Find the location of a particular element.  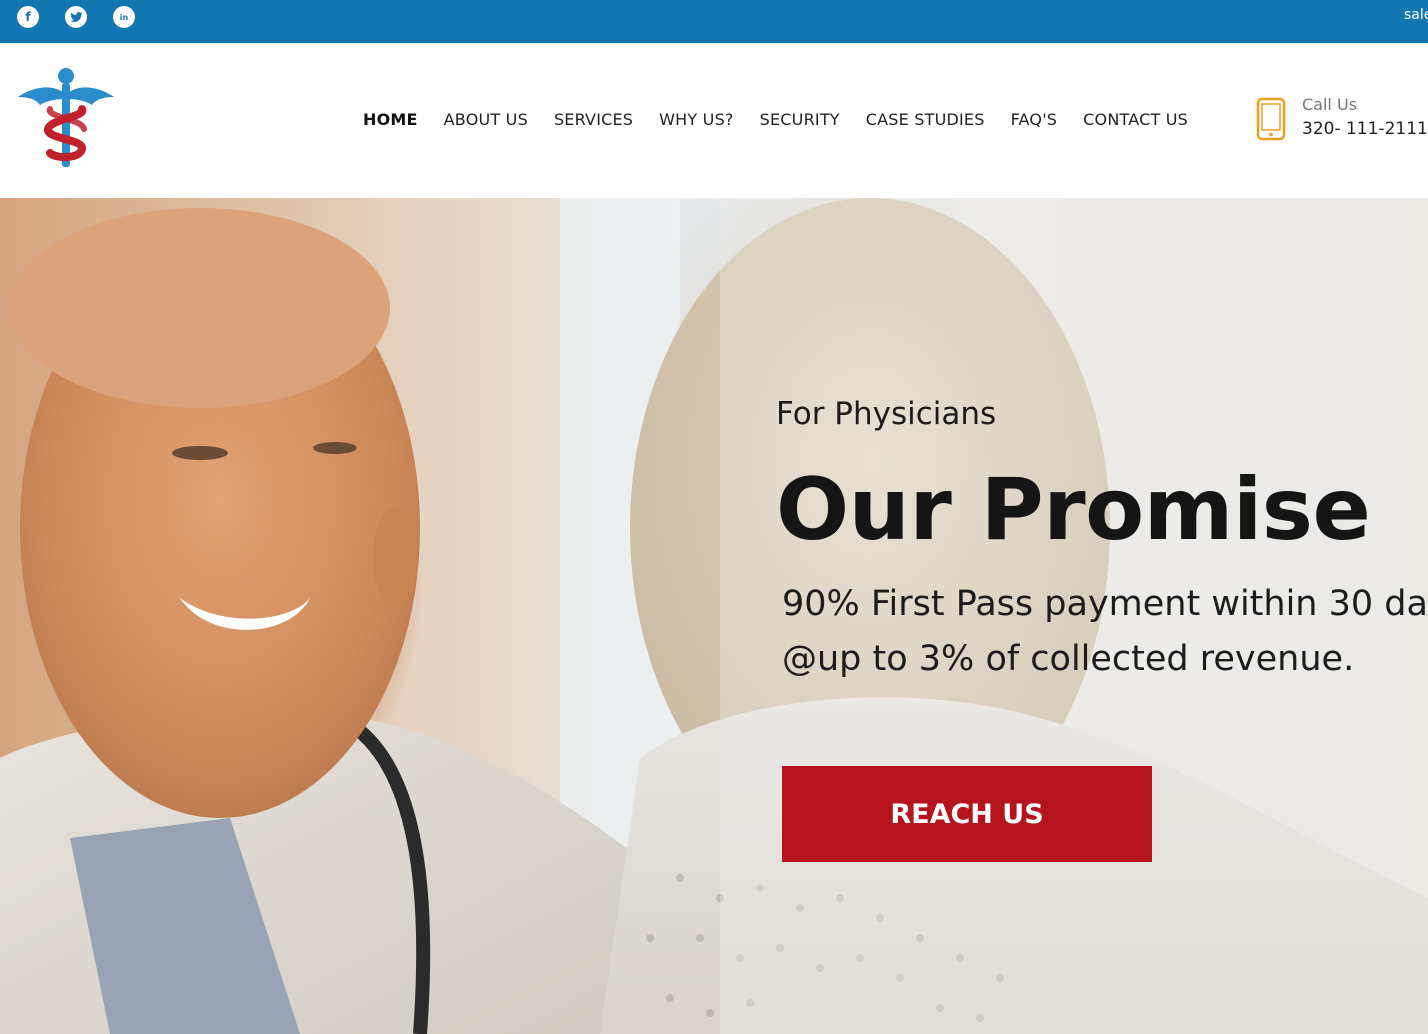

reach-us-button: REACH US is located at coordinates (967, 814).